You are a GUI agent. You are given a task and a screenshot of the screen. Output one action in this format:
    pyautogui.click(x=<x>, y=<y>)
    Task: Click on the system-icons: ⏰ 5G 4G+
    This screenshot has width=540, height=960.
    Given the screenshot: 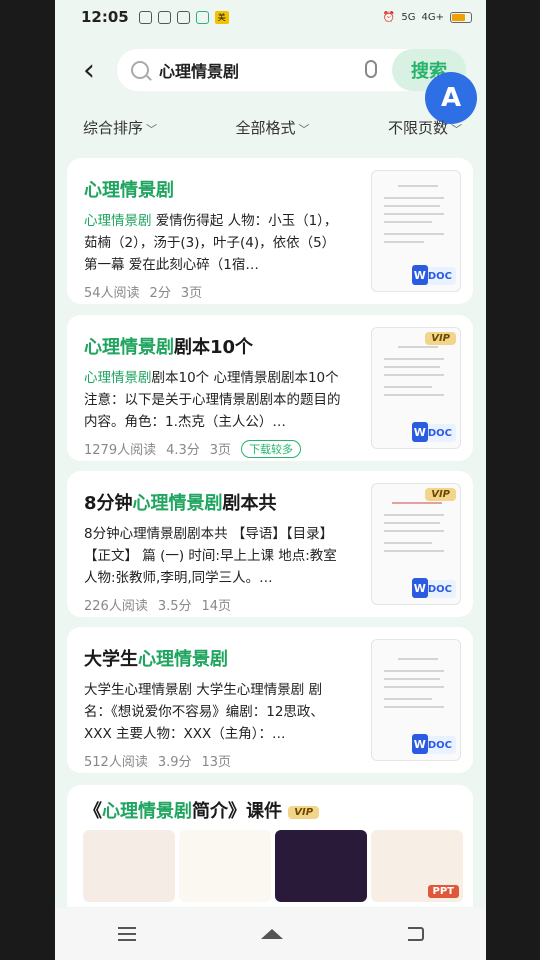 What is the action you would take?
    pyautogui.click(x=427, y=17)
    